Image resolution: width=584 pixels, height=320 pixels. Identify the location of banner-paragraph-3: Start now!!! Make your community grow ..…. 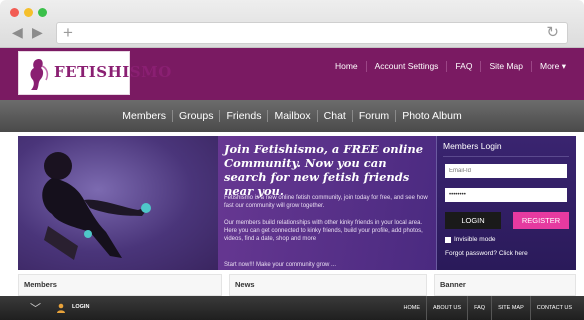
(280, 265).